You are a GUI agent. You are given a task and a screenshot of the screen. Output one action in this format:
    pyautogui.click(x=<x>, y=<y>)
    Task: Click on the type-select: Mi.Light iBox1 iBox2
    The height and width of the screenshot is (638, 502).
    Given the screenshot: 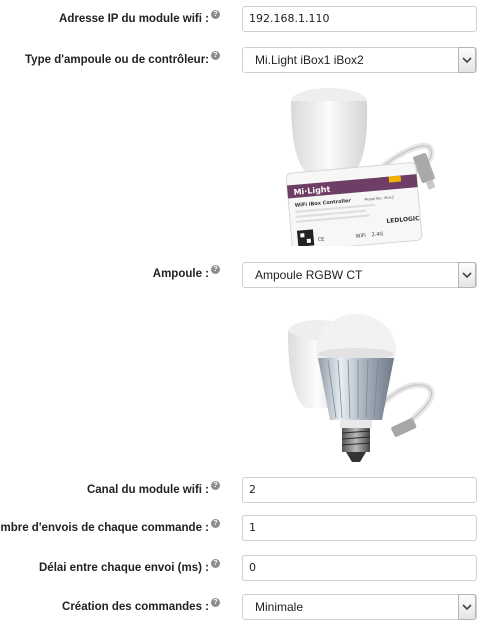 What is the action you would take?
    pyautogui.click(x=359, y=60)
    